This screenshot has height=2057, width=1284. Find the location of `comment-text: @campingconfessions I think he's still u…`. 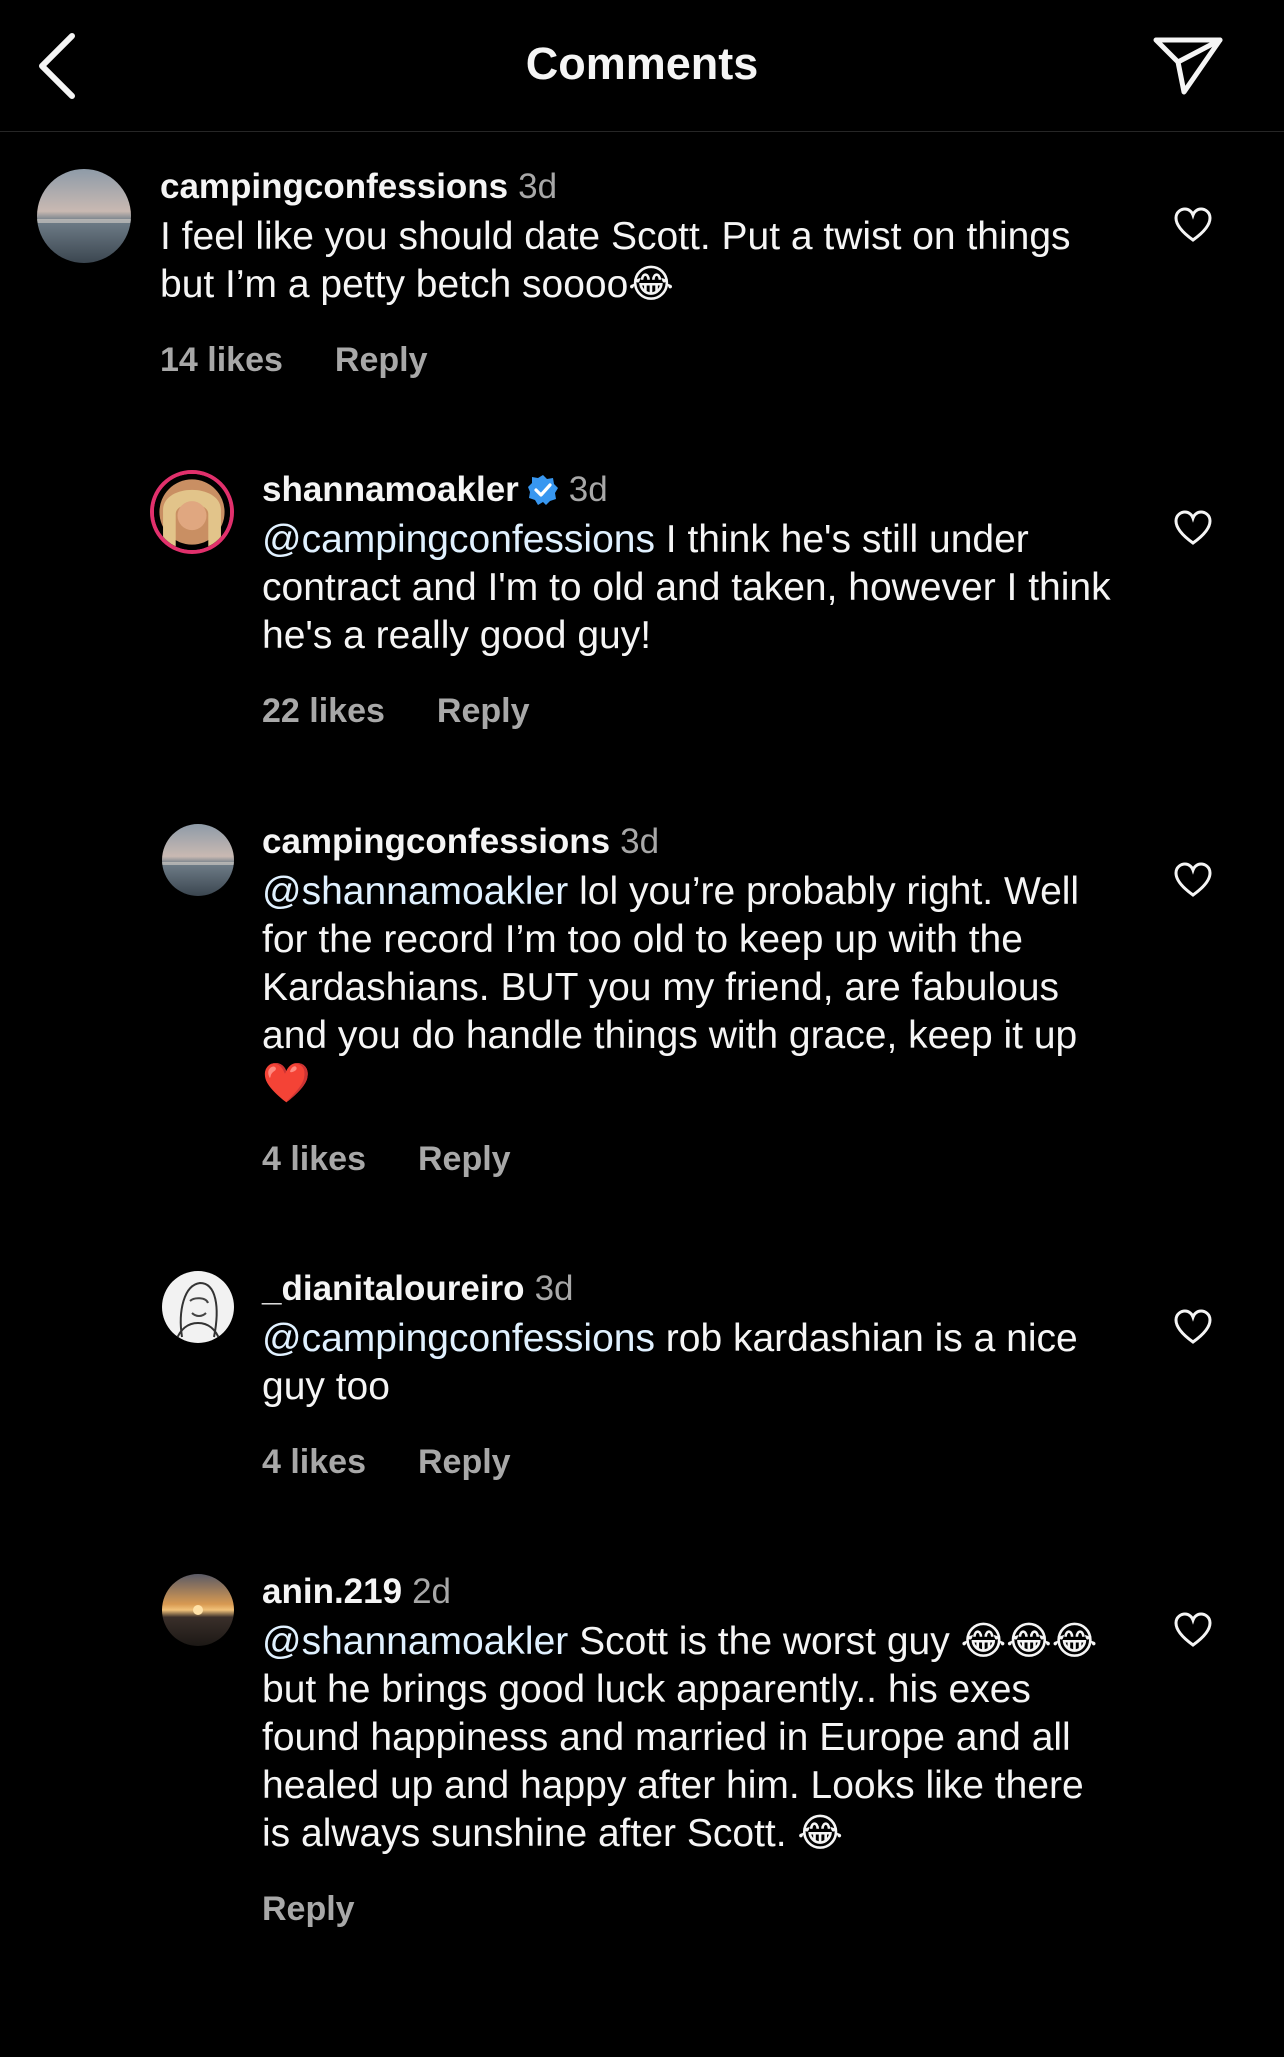

comment-text: @campingconfessions I think he's still u… is located at coordinates (692, 588).